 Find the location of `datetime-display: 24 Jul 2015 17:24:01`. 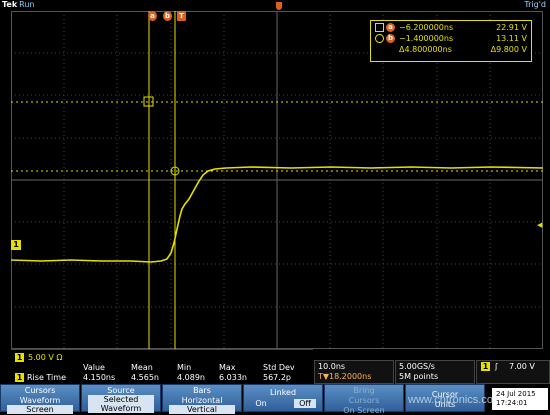

datetime-display: 24 Jul 2015 17:24:01 is located at coordinates (520, 399).